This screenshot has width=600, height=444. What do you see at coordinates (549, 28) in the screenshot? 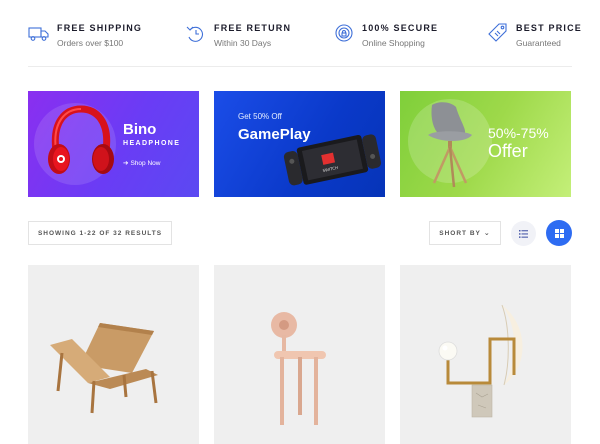
I see `feature-title: BEST PRICE` at bounding box center [549, 28].